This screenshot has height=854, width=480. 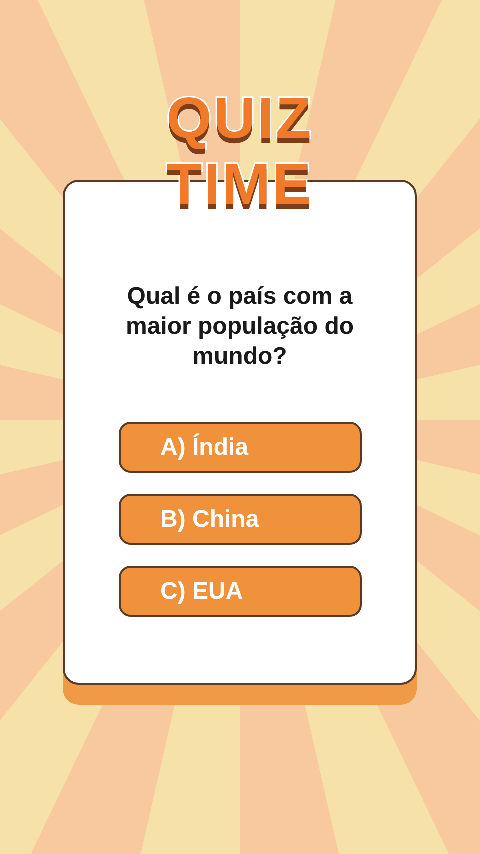 I want to click on answer-button: B) China, so click(x=240, y=519).